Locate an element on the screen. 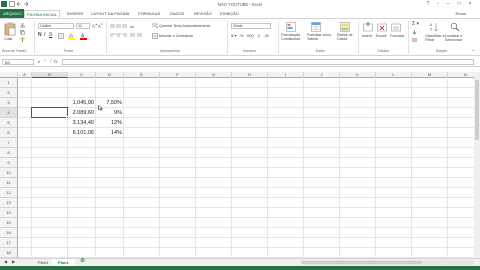 The width and height of the screenshot is (480, 270). find-select-icon is located at coordinates (455, 28).